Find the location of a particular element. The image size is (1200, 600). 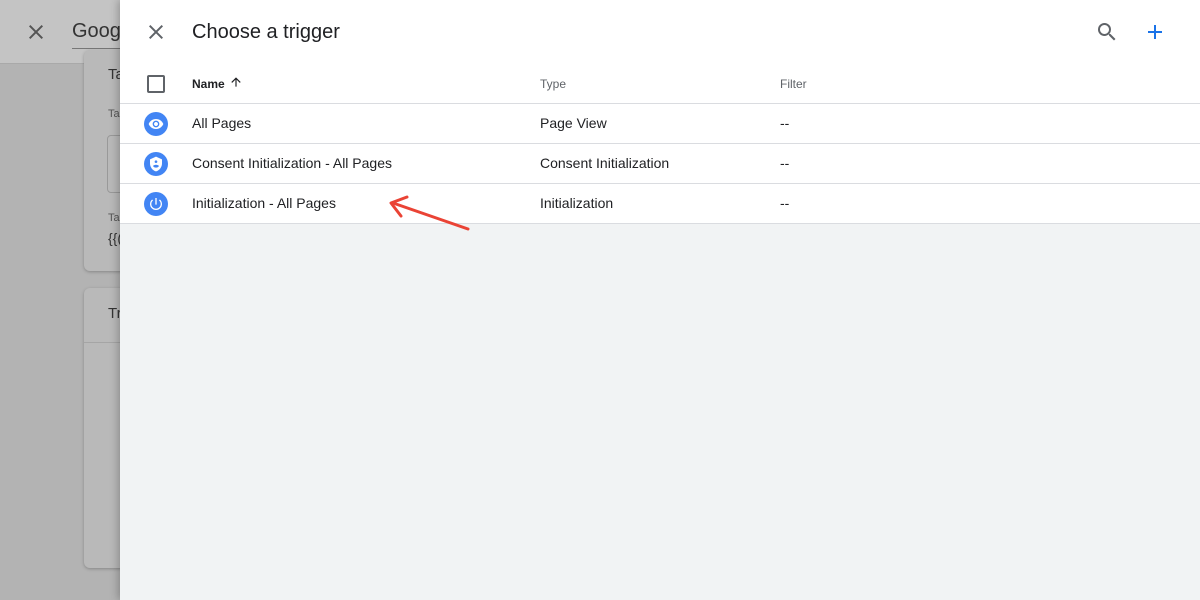

background-card-label-2: Ta is located at coordinates (114, 218).